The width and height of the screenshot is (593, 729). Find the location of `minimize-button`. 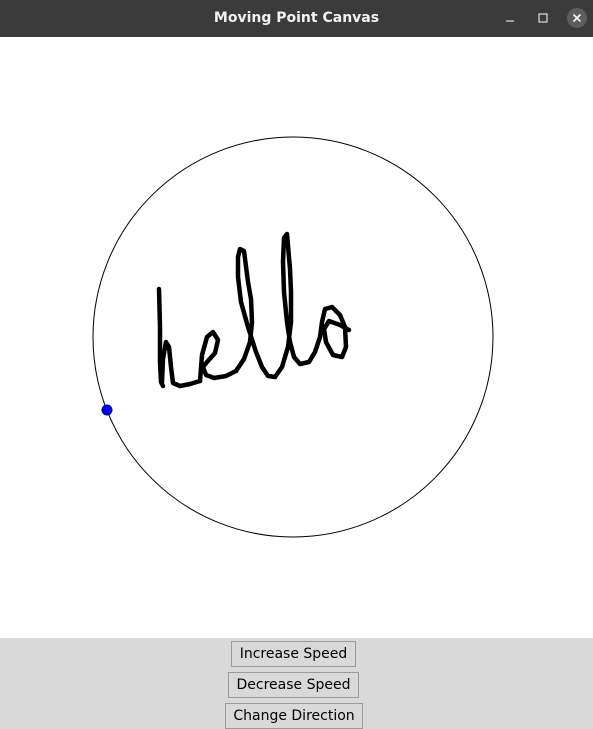

minimize-button is located at coordinates (510, 18).